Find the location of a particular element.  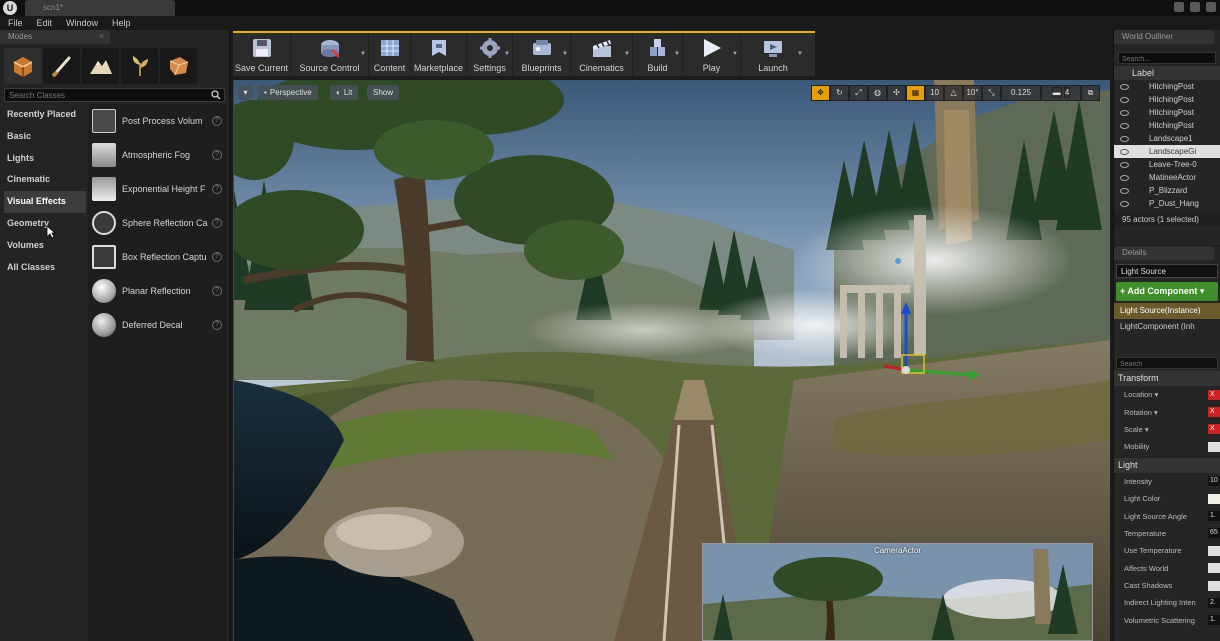

close-tab-icon: × is located at coordinates (101, 36).